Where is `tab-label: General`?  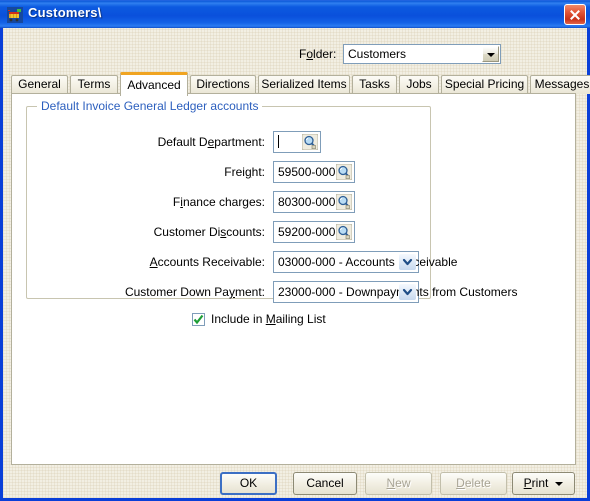 tab-label: General is located at coordinates (39, 84).